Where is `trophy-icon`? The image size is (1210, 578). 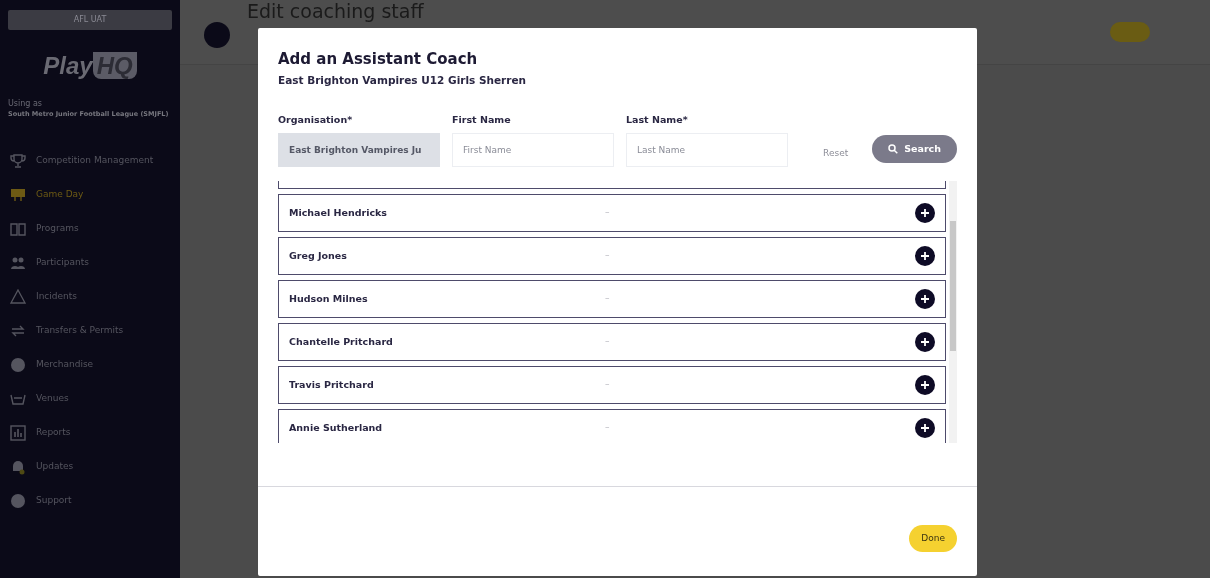
trophy-icon is located at coordinates (18, 160).